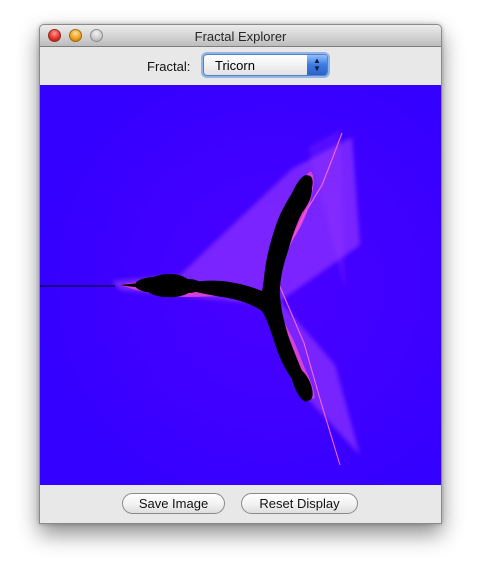  What do you see at coordinates (265, 65) in the screenshot?
I see `fractal-select: Tricorn ▲ ▼` at bounding box center [265, 65].